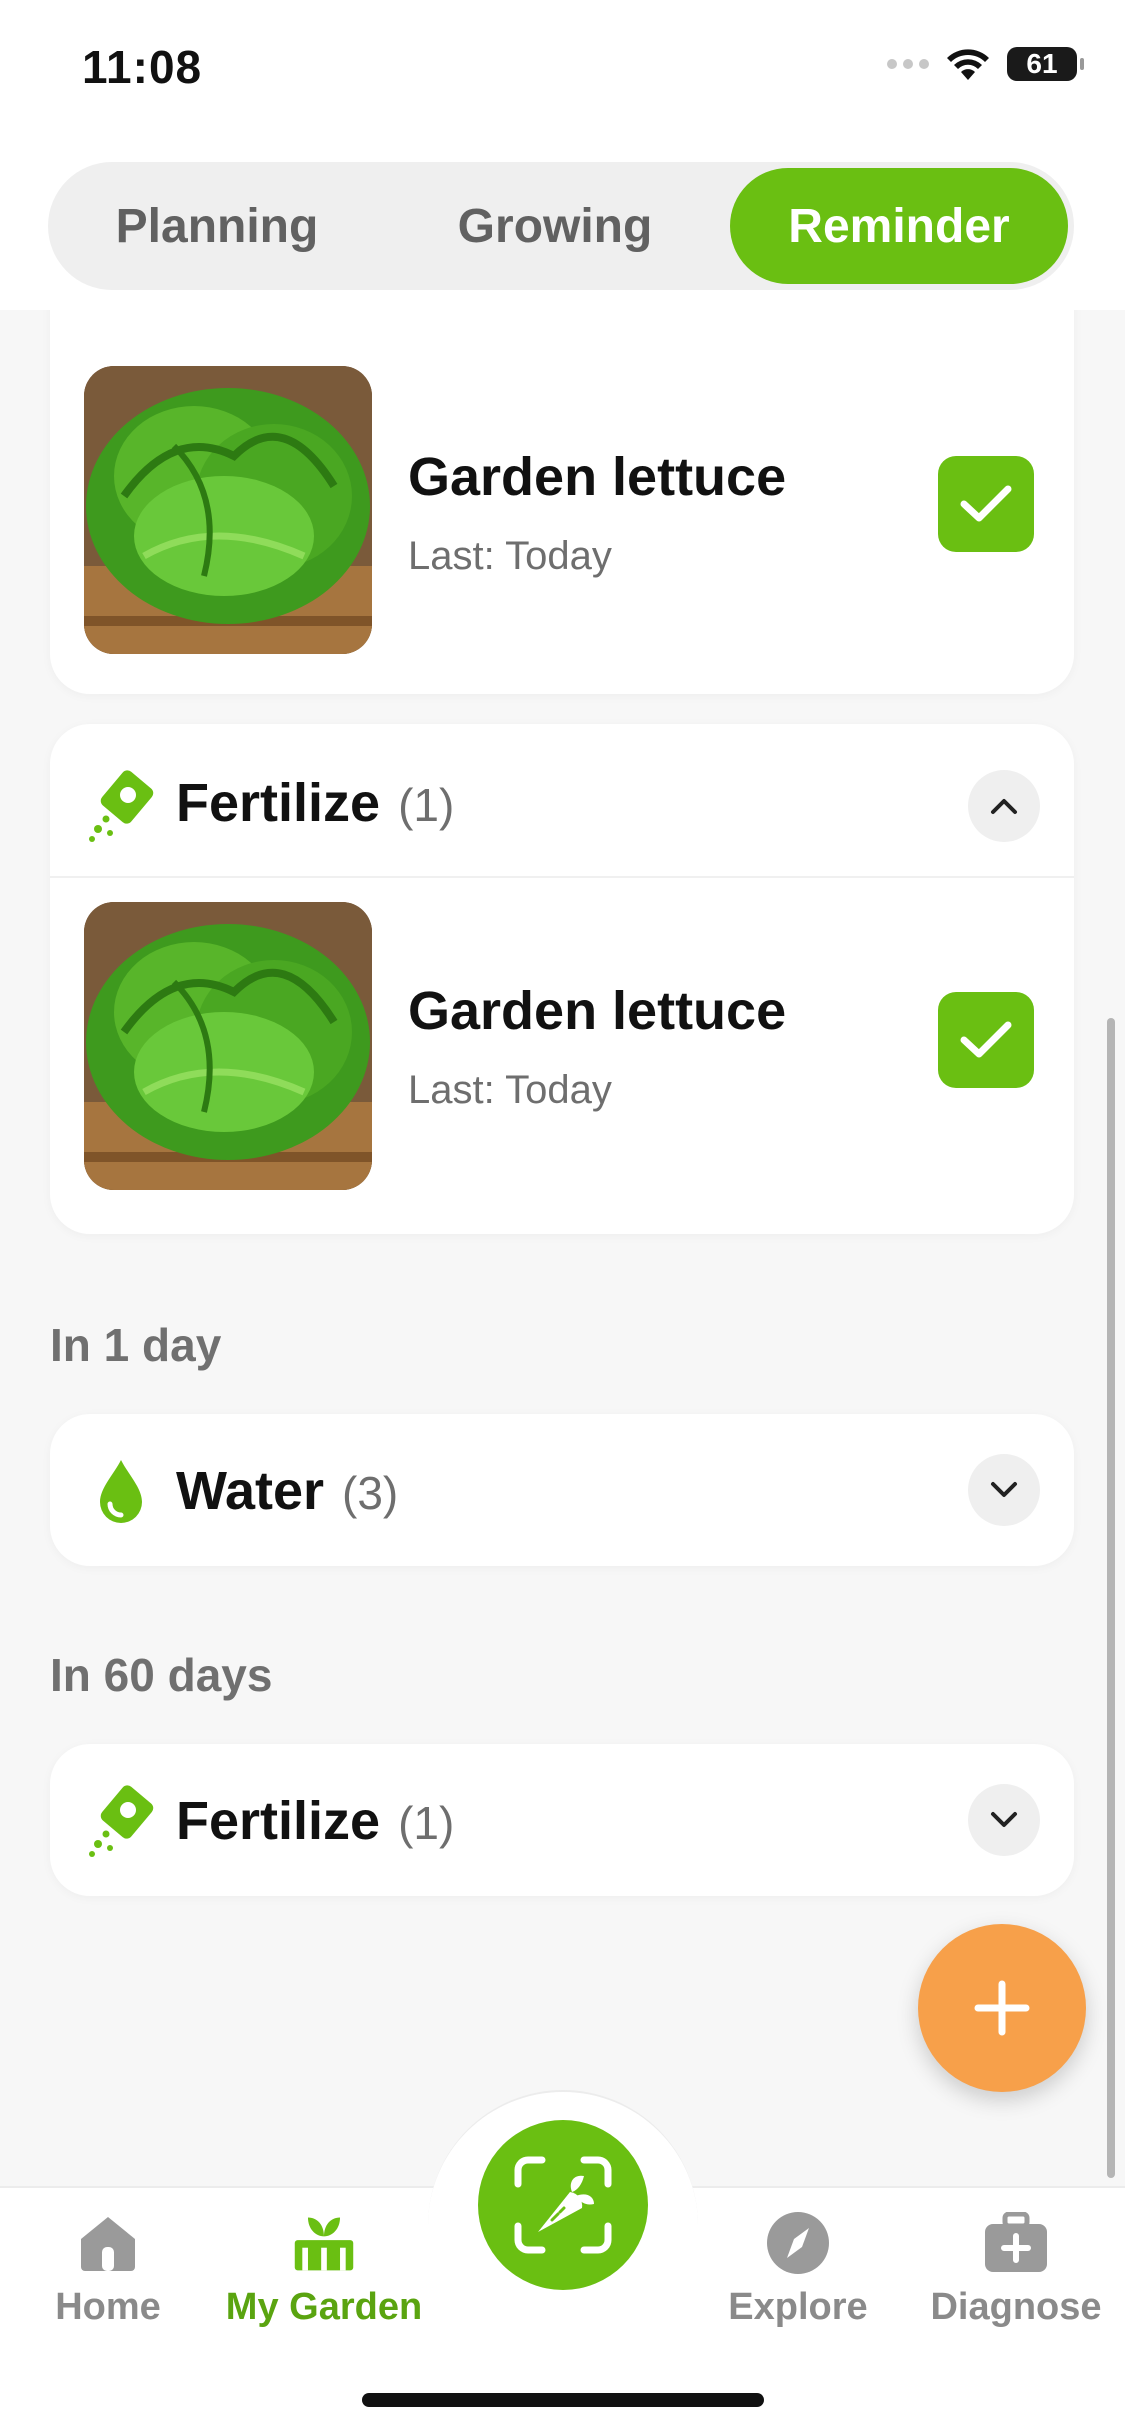 Image resolution: width=1125 pixels, height=2436 pixels. Describe the element at coordinates (899, 226) in the screenshot. I see `tab-reminder: Reminder` at that location.